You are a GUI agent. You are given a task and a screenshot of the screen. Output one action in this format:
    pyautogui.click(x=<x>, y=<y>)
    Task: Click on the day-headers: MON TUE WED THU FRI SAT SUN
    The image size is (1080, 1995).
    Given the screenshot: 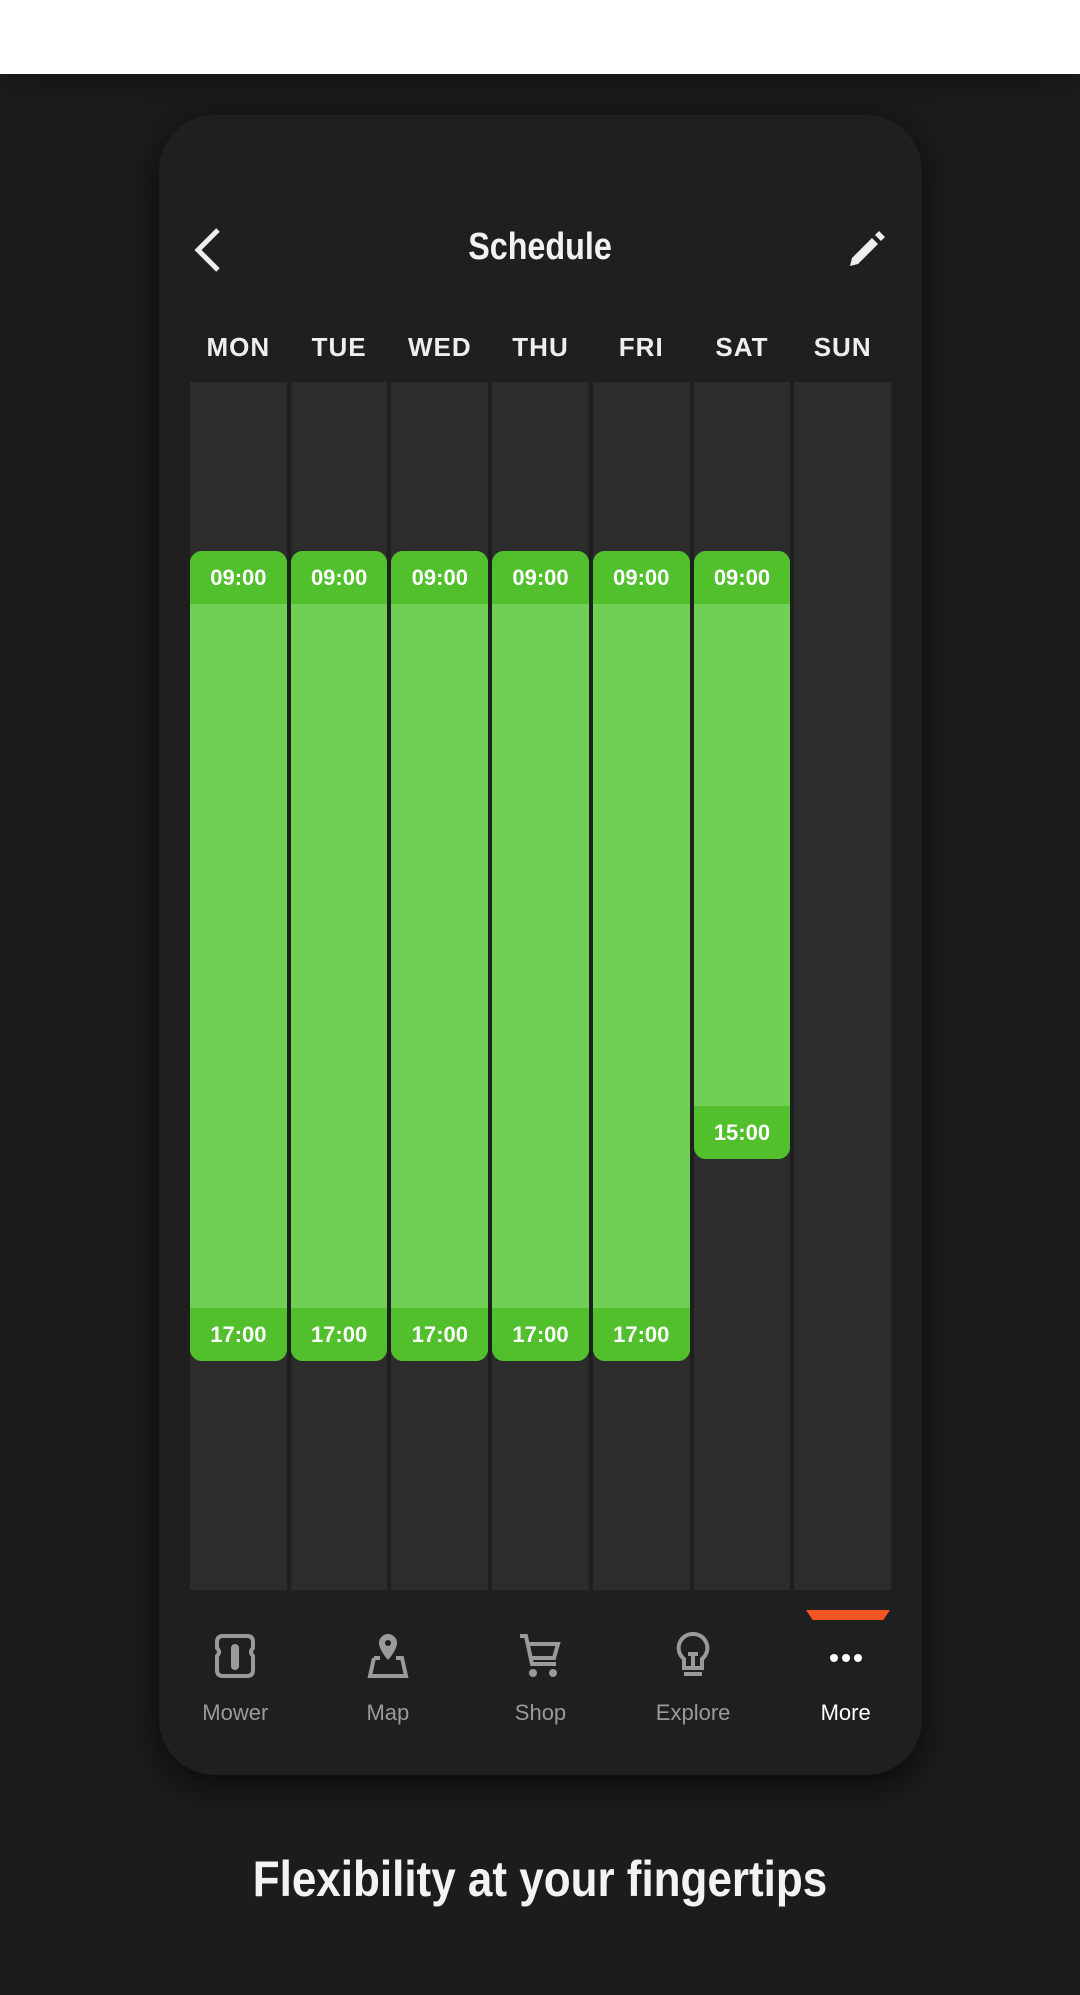 What is the action you would take?
    pyautogui.click(x=540, y=347)
    